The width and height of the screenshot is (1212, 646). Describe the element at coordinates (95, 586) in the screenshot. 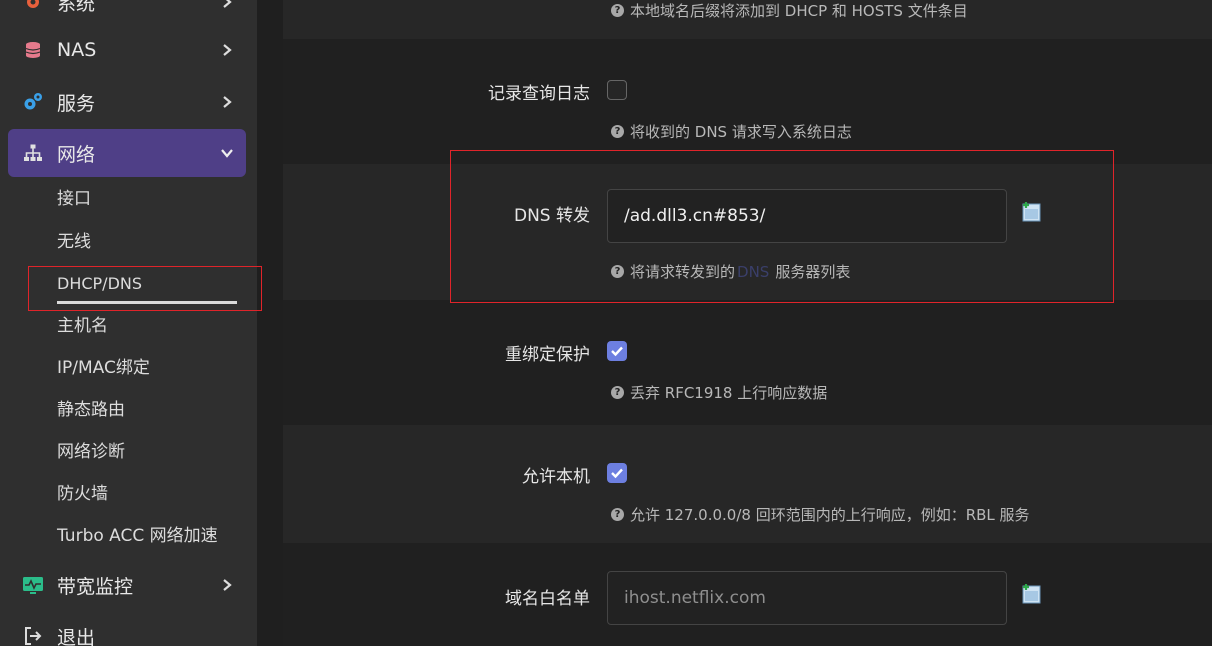

I see `sidebar-item-label: 带宽监控` at that location.